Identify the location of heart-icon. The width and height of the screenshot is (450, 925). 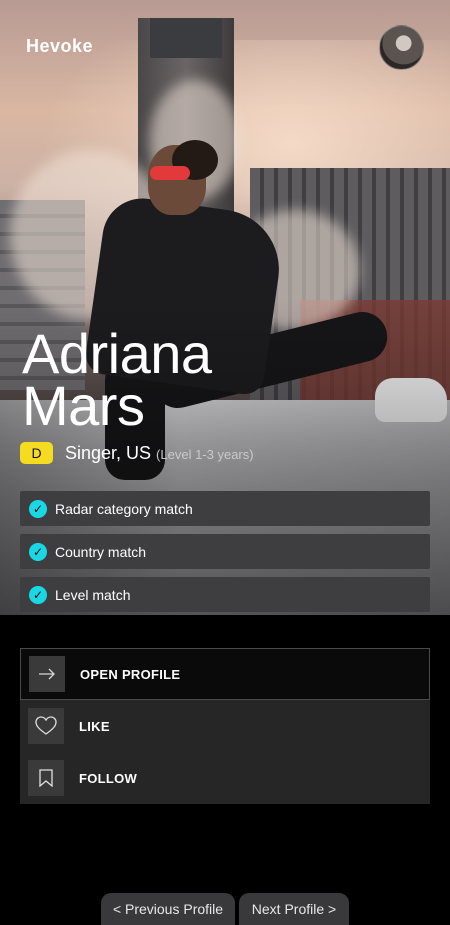
(46, 726).